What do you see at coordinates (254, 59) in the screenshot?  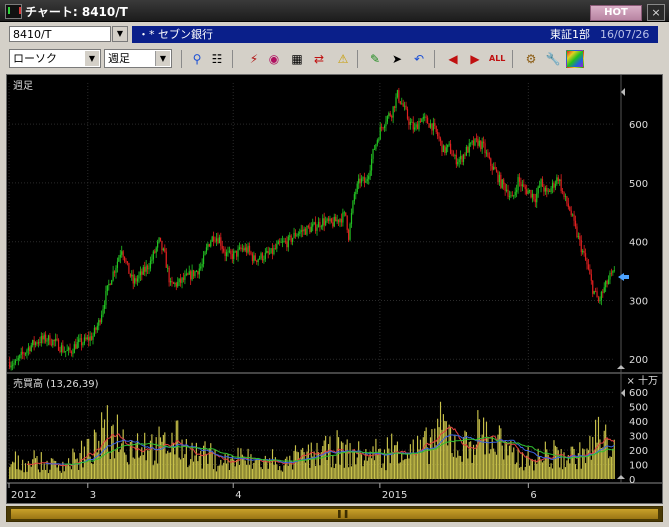 I see `wave-icon: ⚡` at bounding box center [254, 59].